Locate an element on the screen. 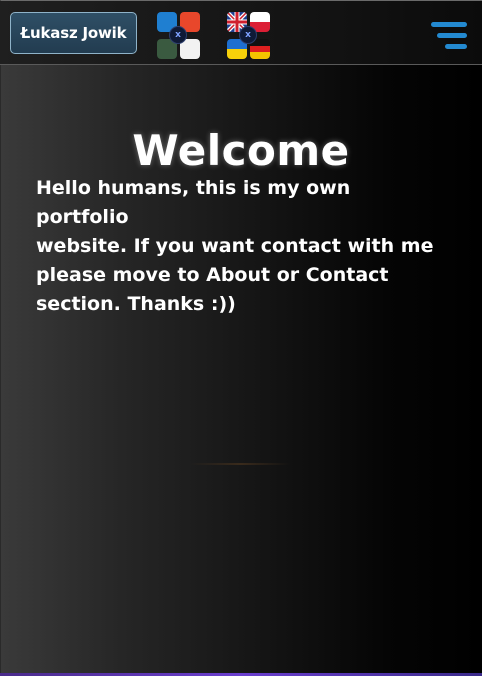 This screenshot has width=482, height=676. top-navbar: Łukasz Jowik x x is located at coordinates (241, 33).